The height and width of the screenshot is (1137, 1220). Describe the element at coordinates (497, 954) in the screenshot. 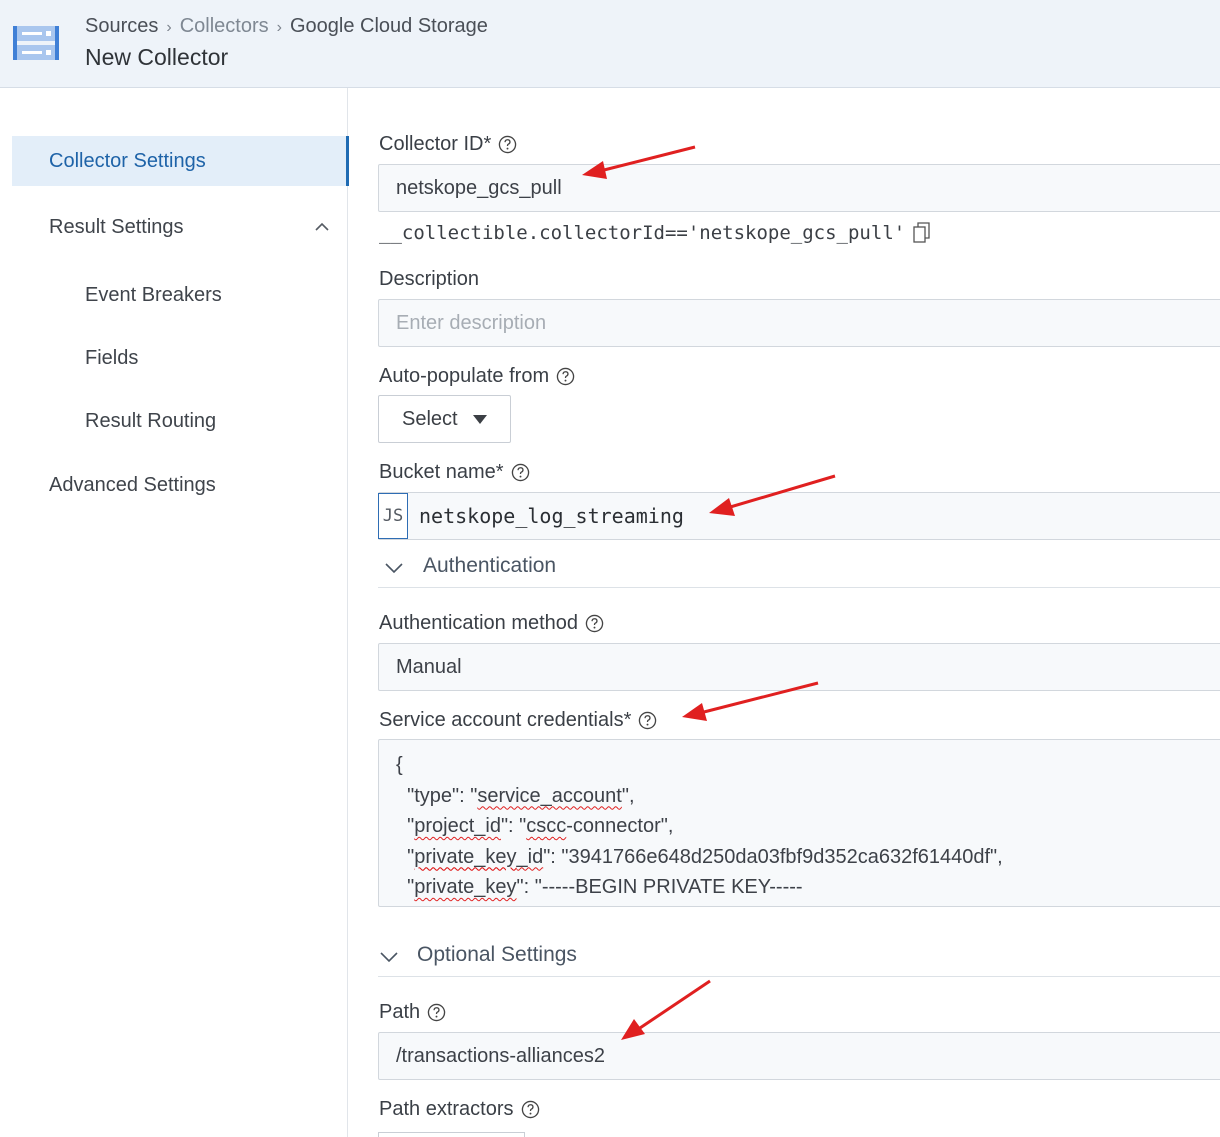

I see `optional-settings-section-title: Optional Settings` at that location.